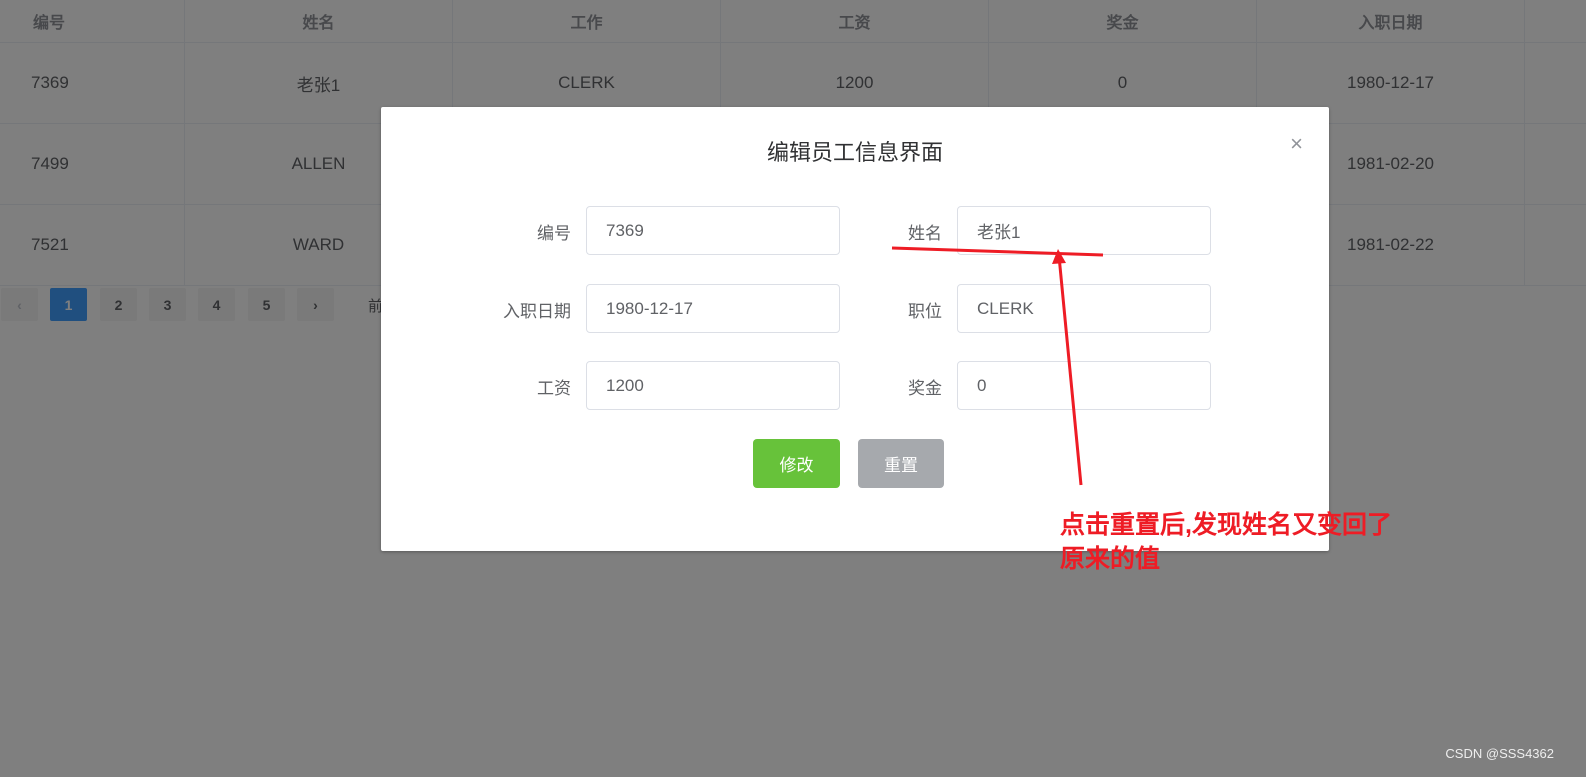 Image resolution: width=1586 pixels, height=777 pixels. What do you see at coordinates (997, 366) in the screenshot?
I see `annotation-arrow` at bounding box center [997, 366].